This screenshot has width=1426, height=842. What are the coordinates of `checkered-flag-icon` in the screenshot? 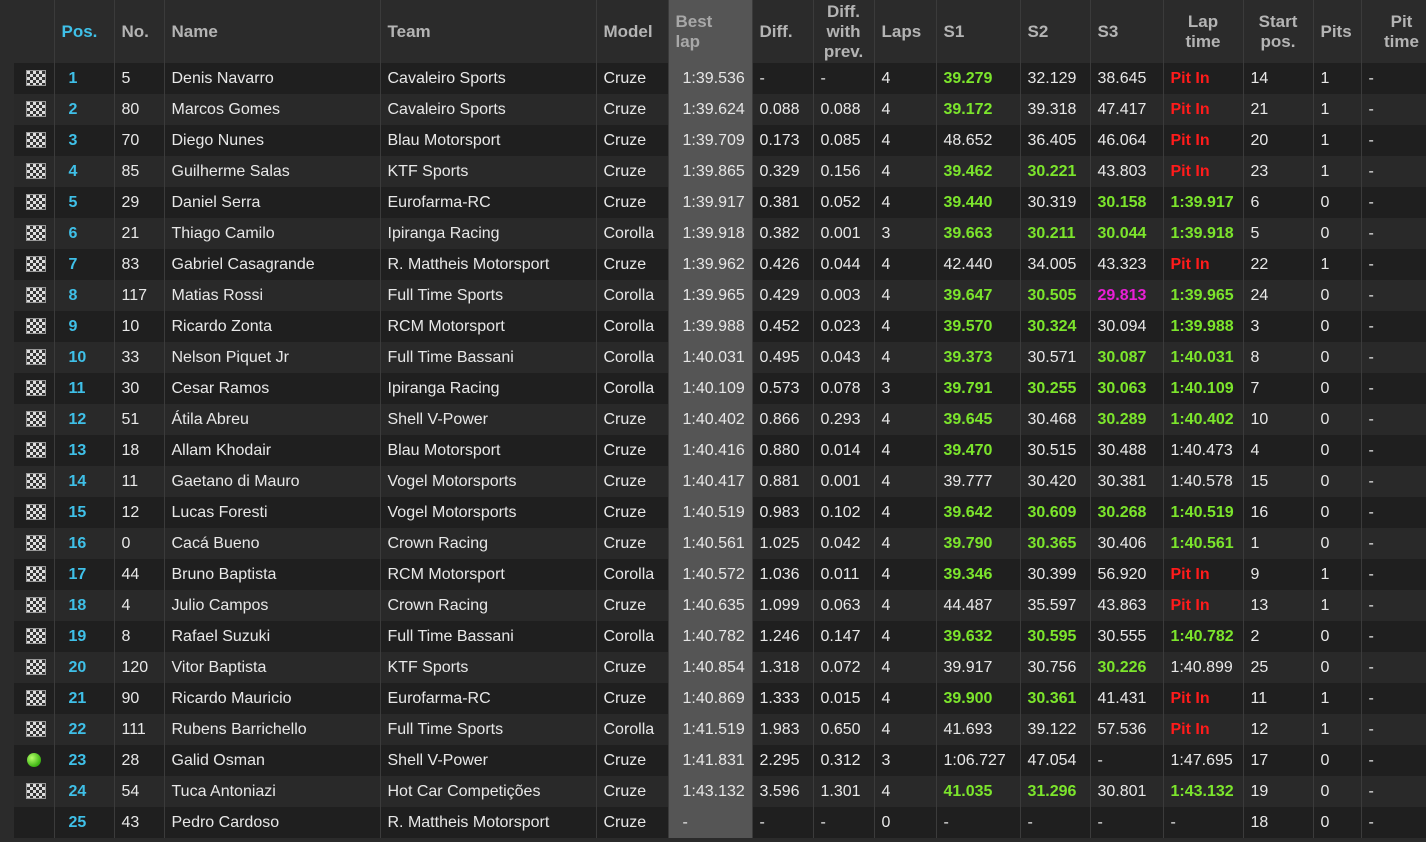 It's located at (36, 481).